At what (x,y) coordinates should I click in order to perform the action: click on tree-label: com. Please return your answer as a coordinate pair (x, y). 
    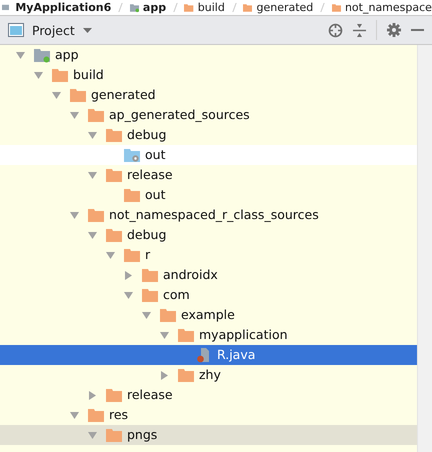
    Looking at the image, I should click on (176, 295).